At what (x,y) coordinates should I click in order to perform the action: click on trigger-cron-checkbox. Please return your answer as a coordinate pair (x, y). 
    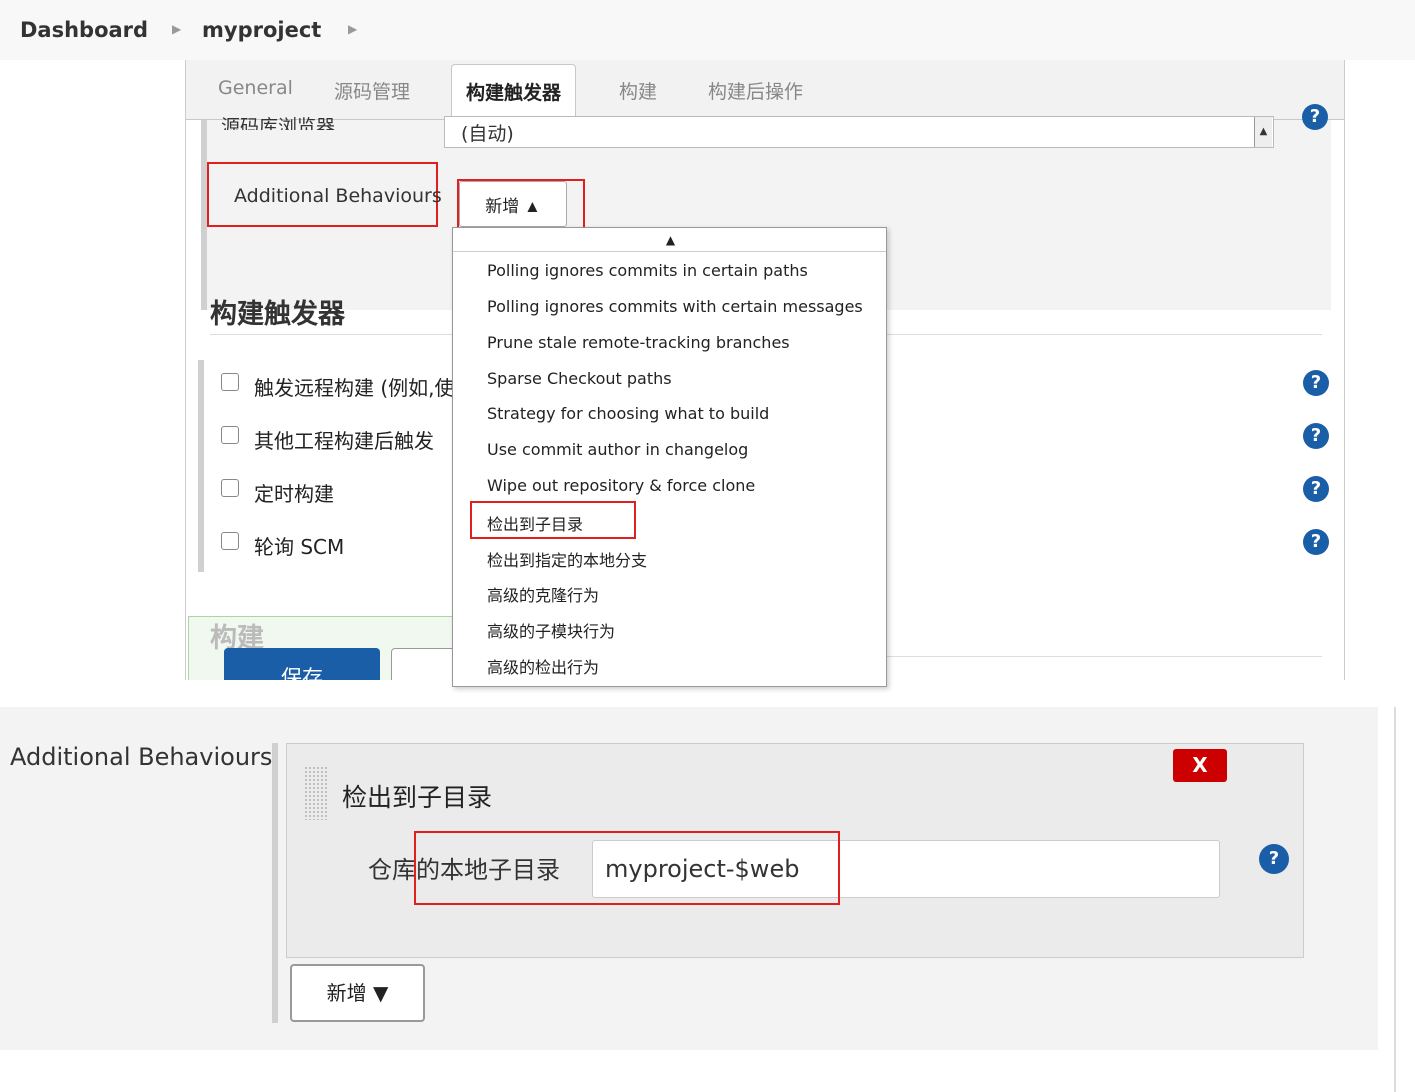
    Looking at the image, I should click on (230, 488).